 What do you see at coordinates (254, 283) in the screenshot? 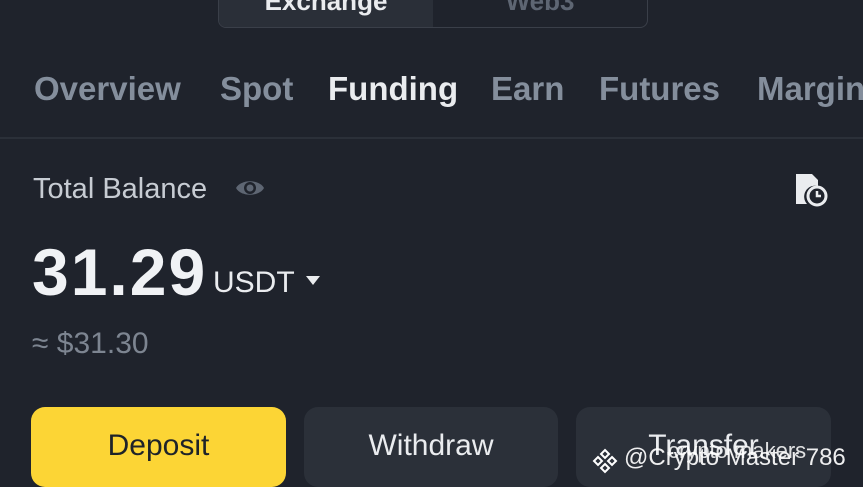
I see `balance-currency: USDT` at bounding box center [254, 283].